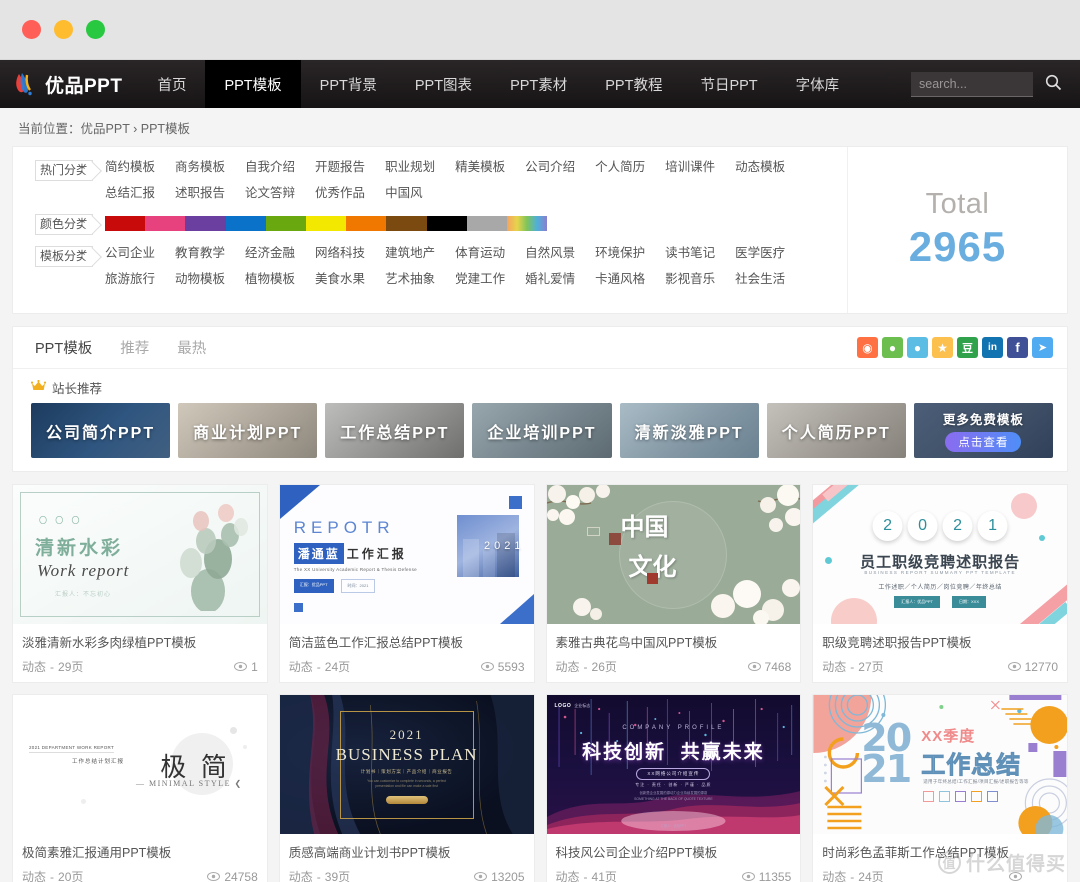  I want to click on filter-tpl-1: 教育教学, so click(200, 253).